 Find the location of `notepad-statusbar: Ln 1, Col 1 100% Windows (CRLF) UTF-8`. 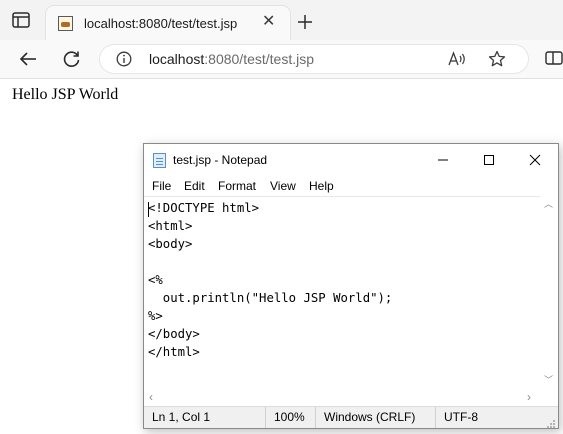

notepad-statusbar: Ln 1, Col 1 100% Windows (CRLF) UTF-8 is located at coordinates (351, 417).